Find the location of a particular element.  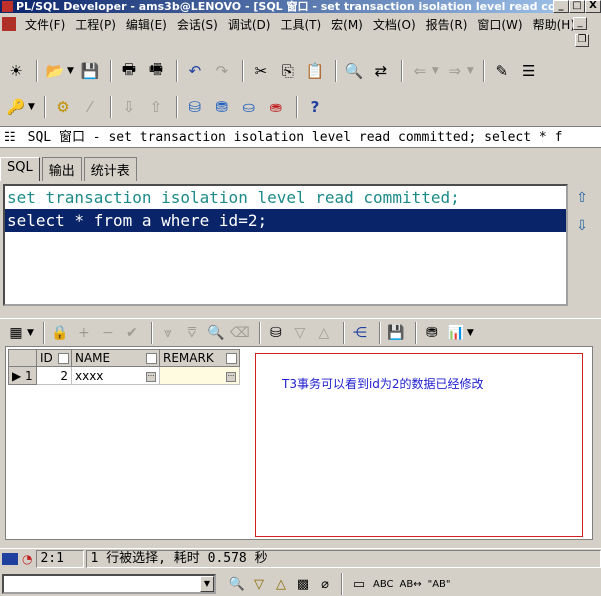

find-combo: ▼ is located at coordinates (109, 584).